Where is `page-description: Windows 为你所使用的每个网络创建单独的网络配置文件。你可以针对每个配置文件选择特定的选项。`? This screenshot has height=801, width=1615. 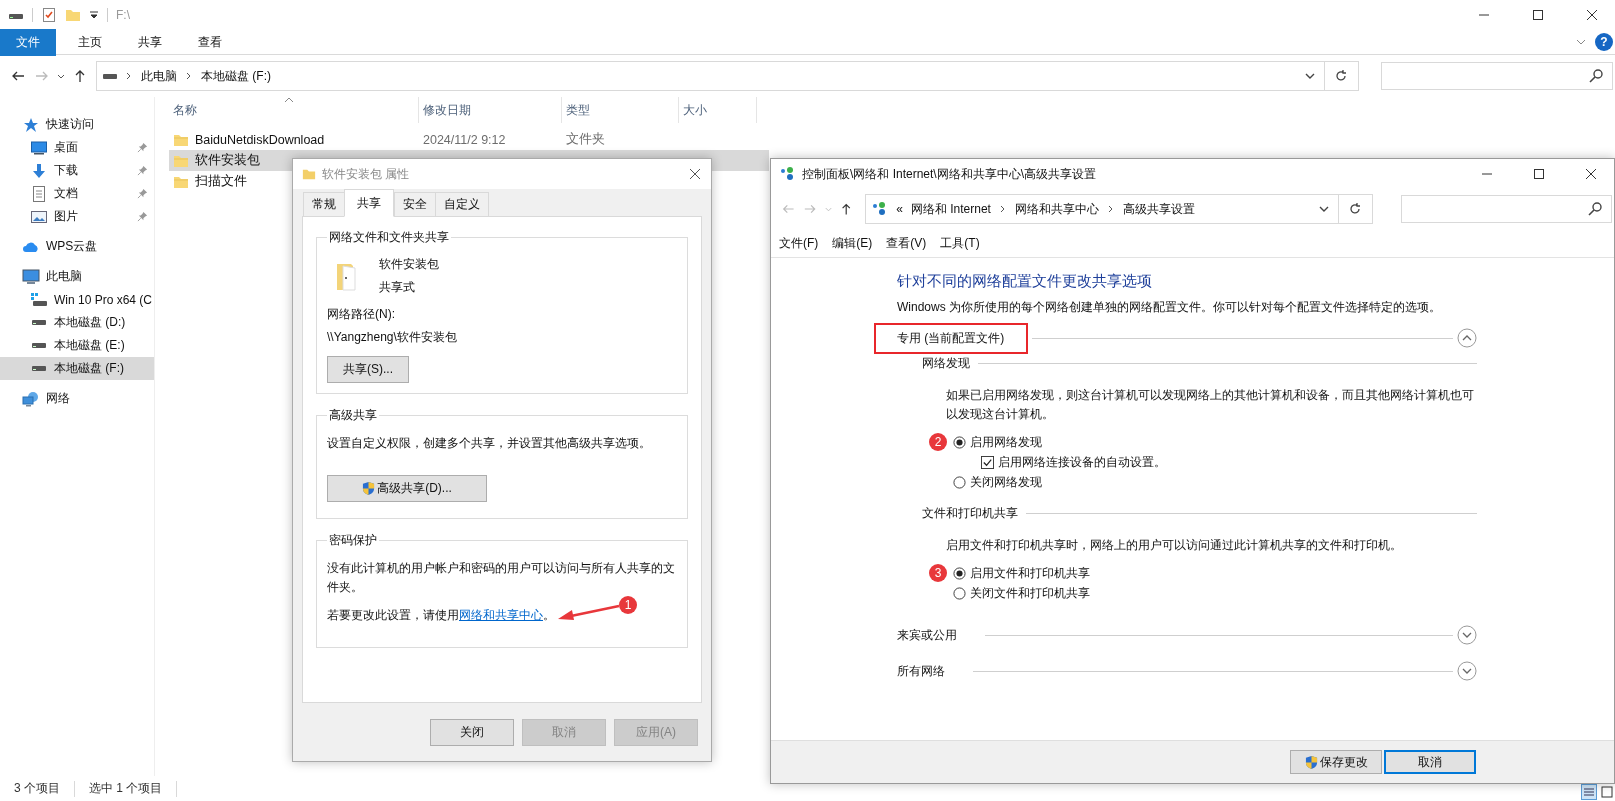
page-description: Windows 为你所使用的每个网络创建单独的网络配置文件。你可以针对每个配置文件选择特定的选项。 is located at coordinates (1169, 307).